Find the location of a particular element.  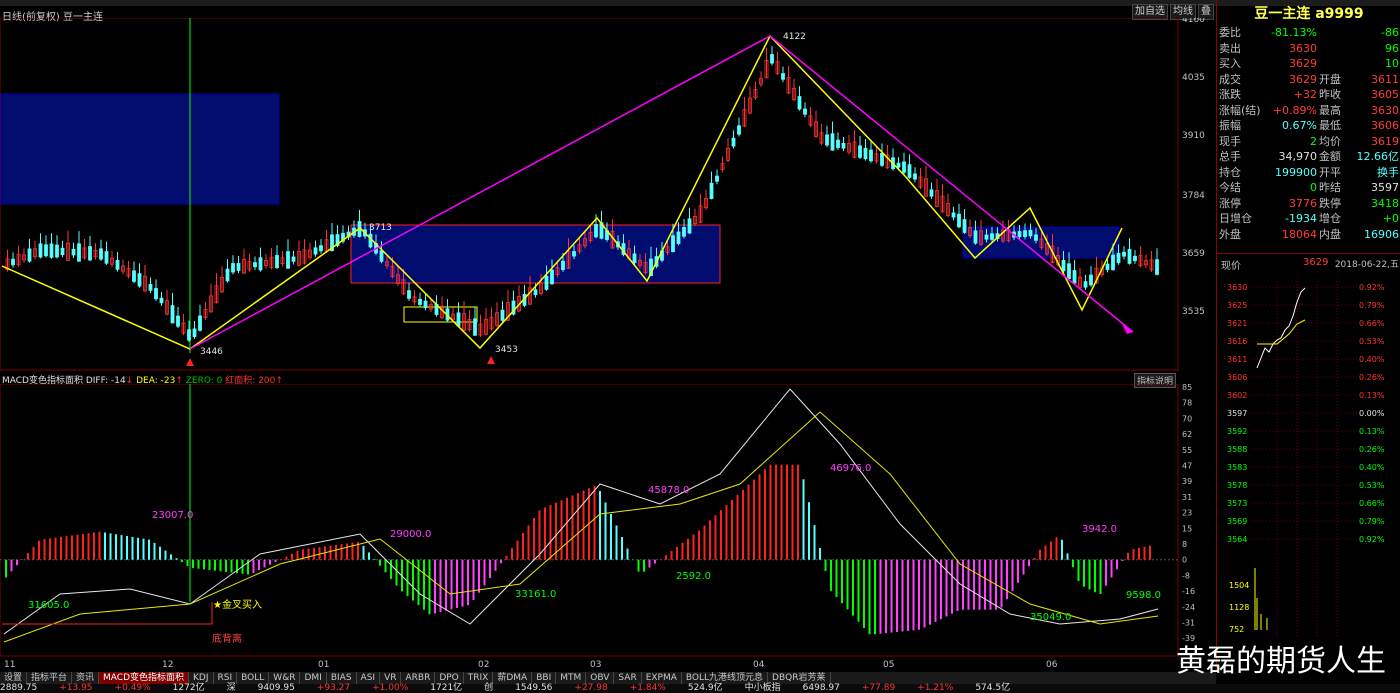

price-tick: 3910 is located at coordinates (1193, 136).